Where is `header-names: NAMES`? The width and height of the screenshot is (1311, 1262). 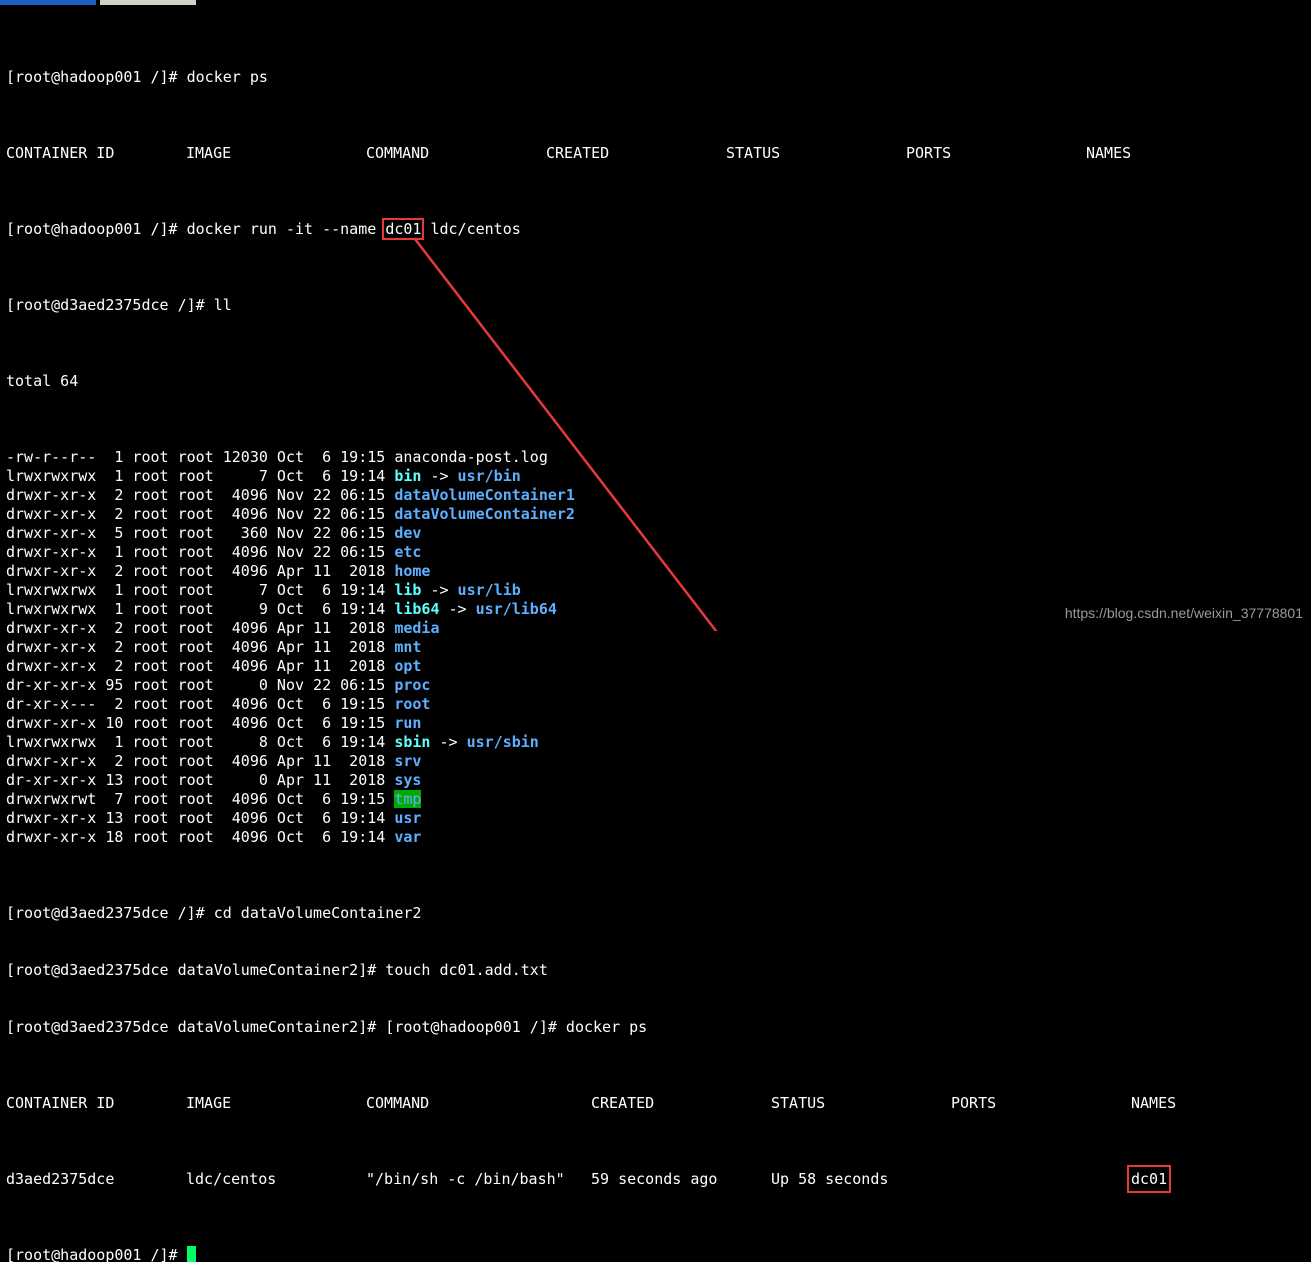 header-names: NAMES is located at coordinates (1154, 1103).